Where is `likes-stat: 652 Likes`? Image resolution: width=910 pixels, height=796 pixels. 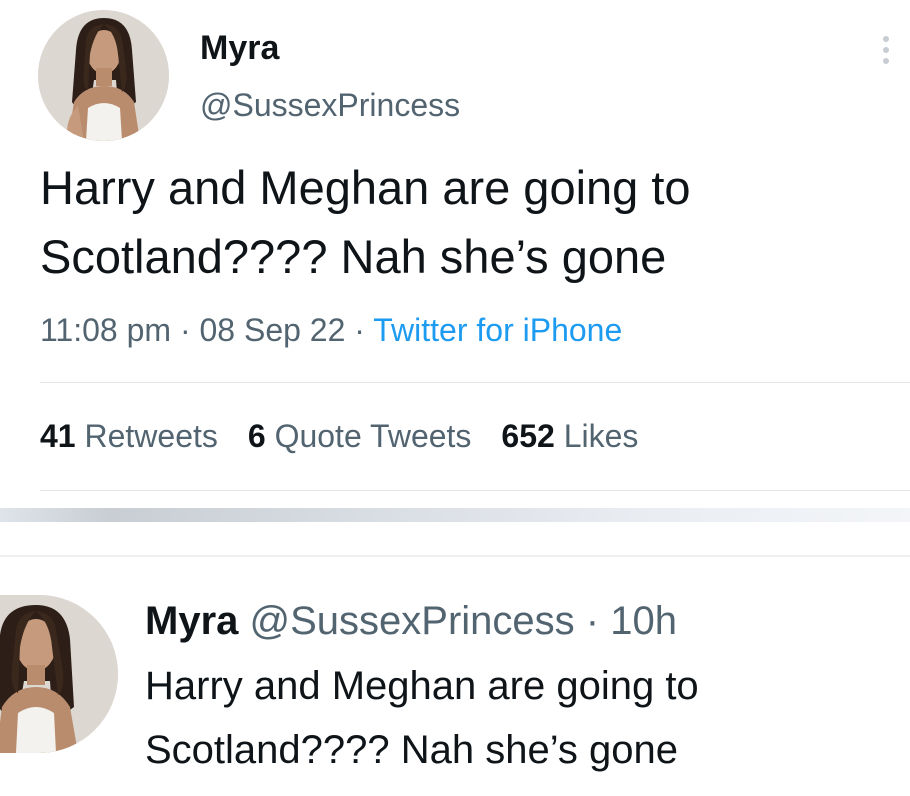 likes-stat: 652 Likes is located at coordinates (569, 436).